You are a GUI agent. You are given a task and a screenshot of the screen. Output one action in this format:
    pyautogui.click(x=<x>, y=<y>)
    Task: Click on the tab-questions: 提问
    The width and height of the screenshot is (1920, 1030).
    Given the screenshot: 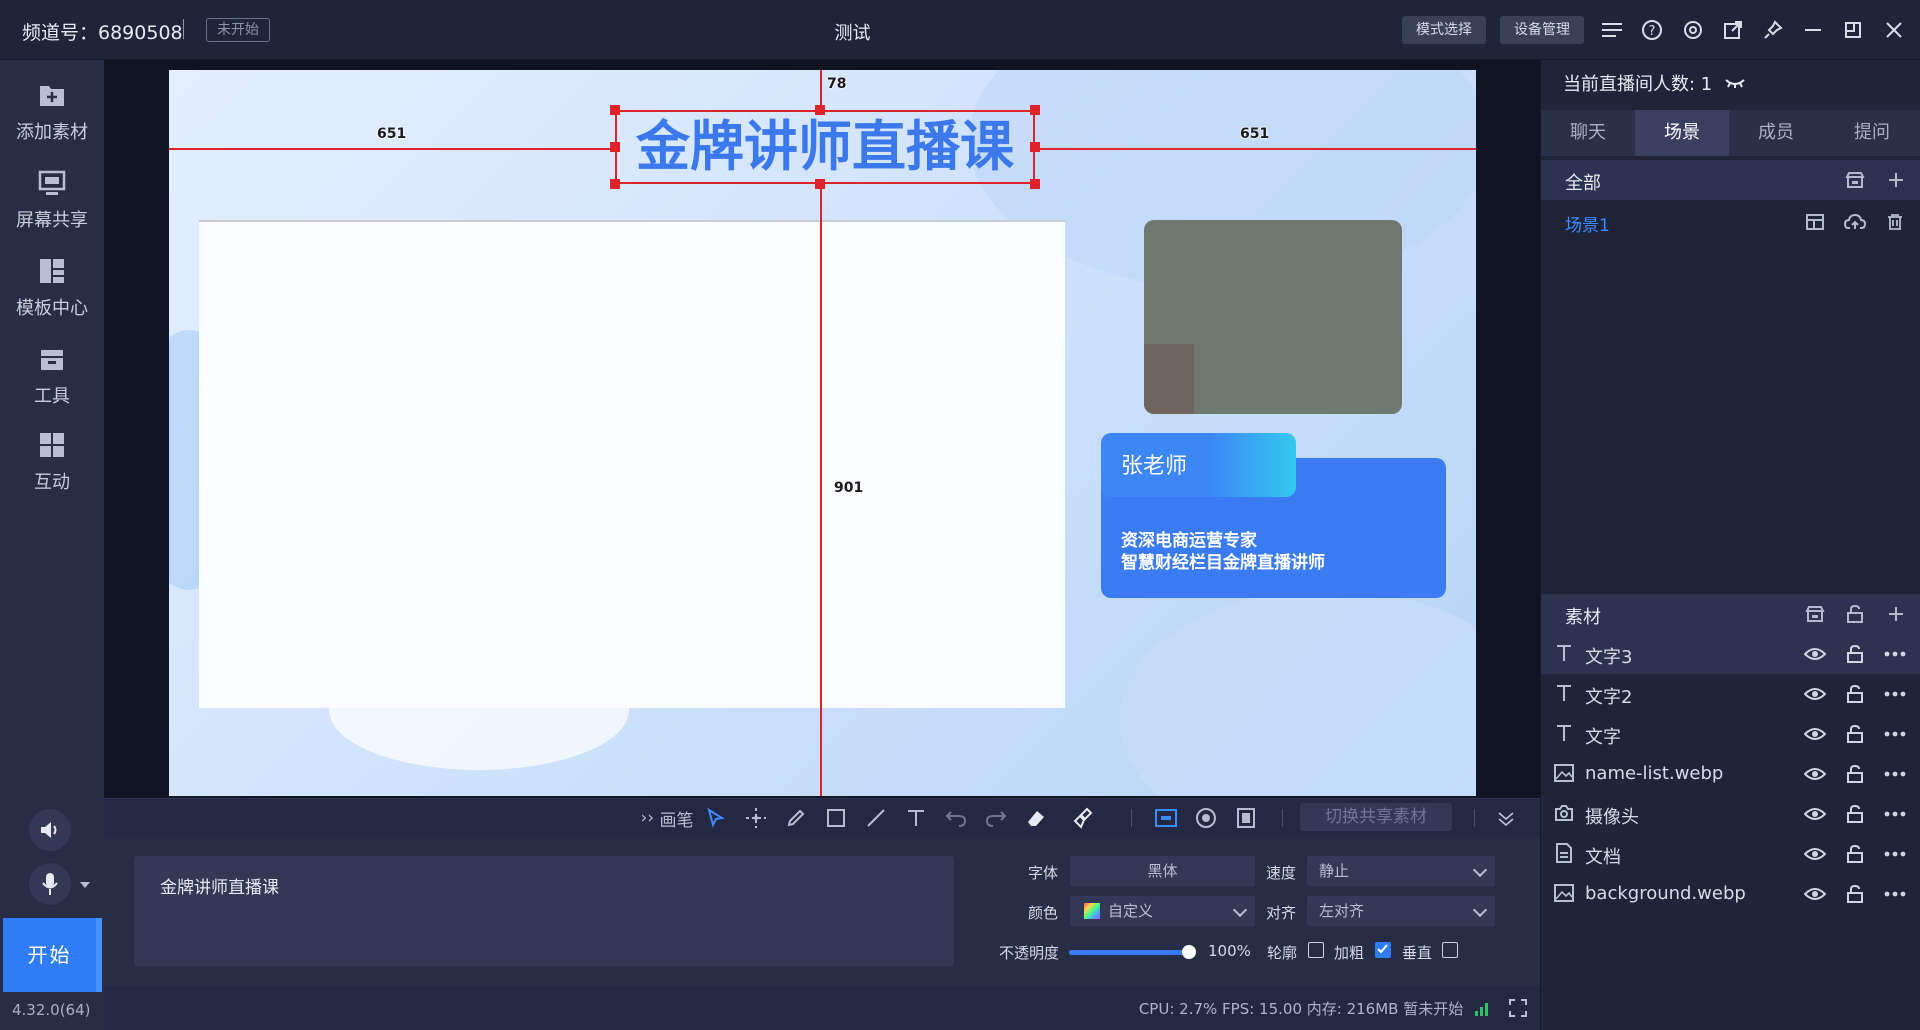 What is the action you would take?
    pyautogui.click(x=1871, y=133)
    